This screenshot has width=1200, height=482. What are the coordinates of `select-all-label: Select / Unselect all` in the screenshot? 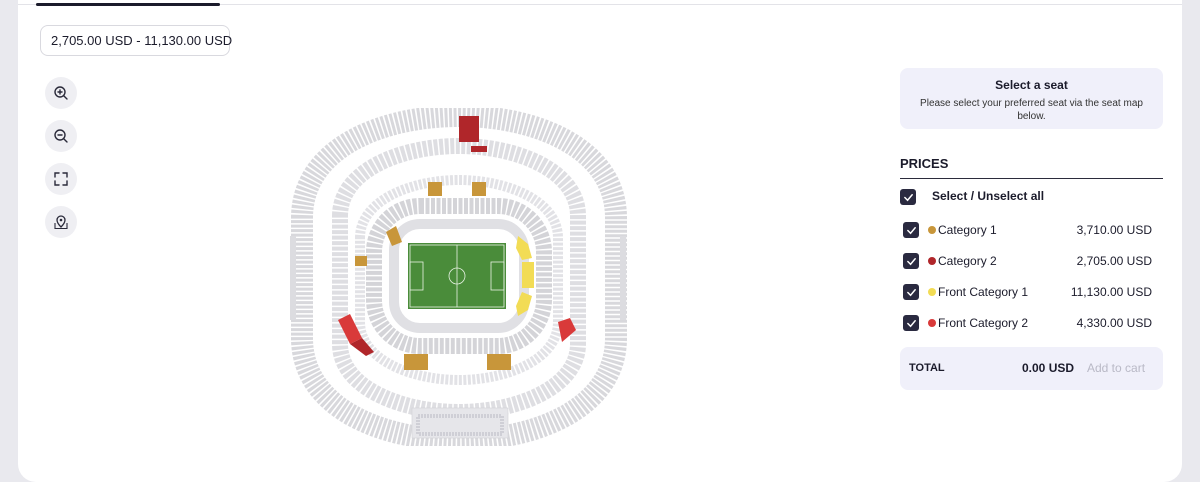 It's located at (988, 196).